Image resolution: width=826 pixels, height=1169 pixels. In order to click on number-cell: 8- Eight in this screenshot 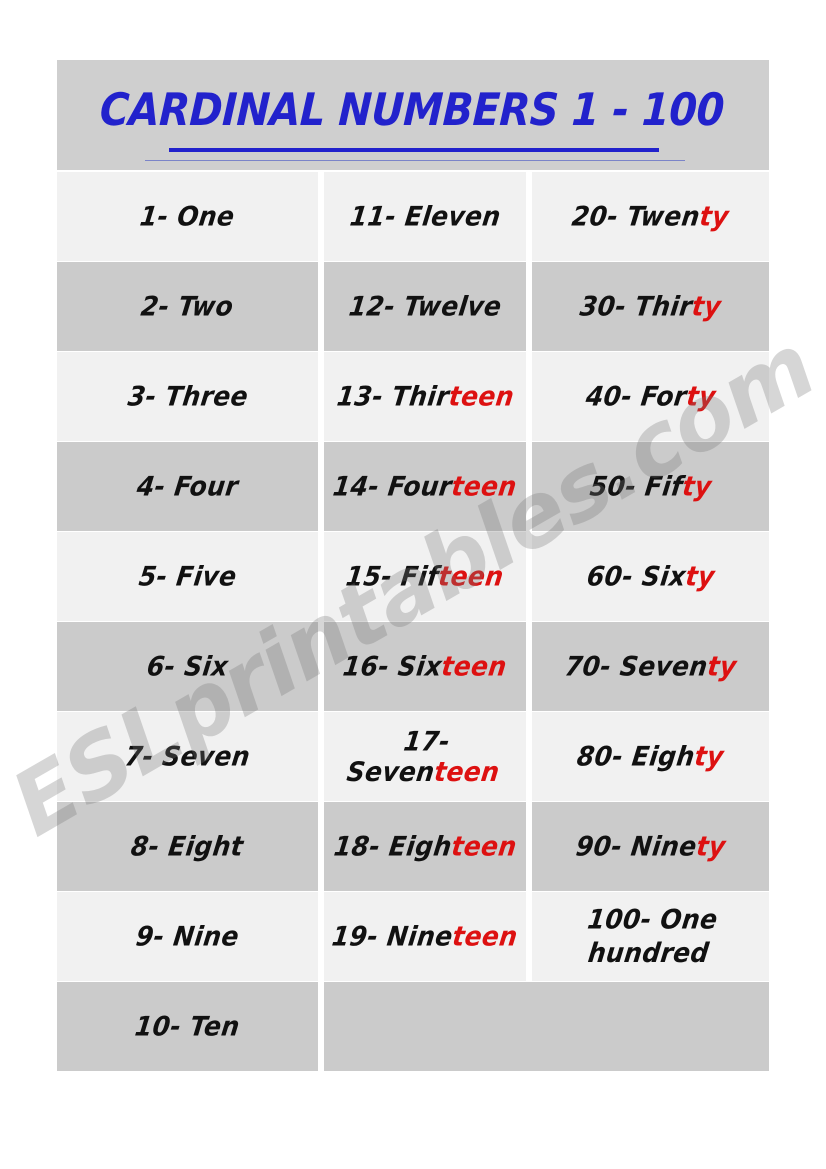, I will do `click(187, 846)`.